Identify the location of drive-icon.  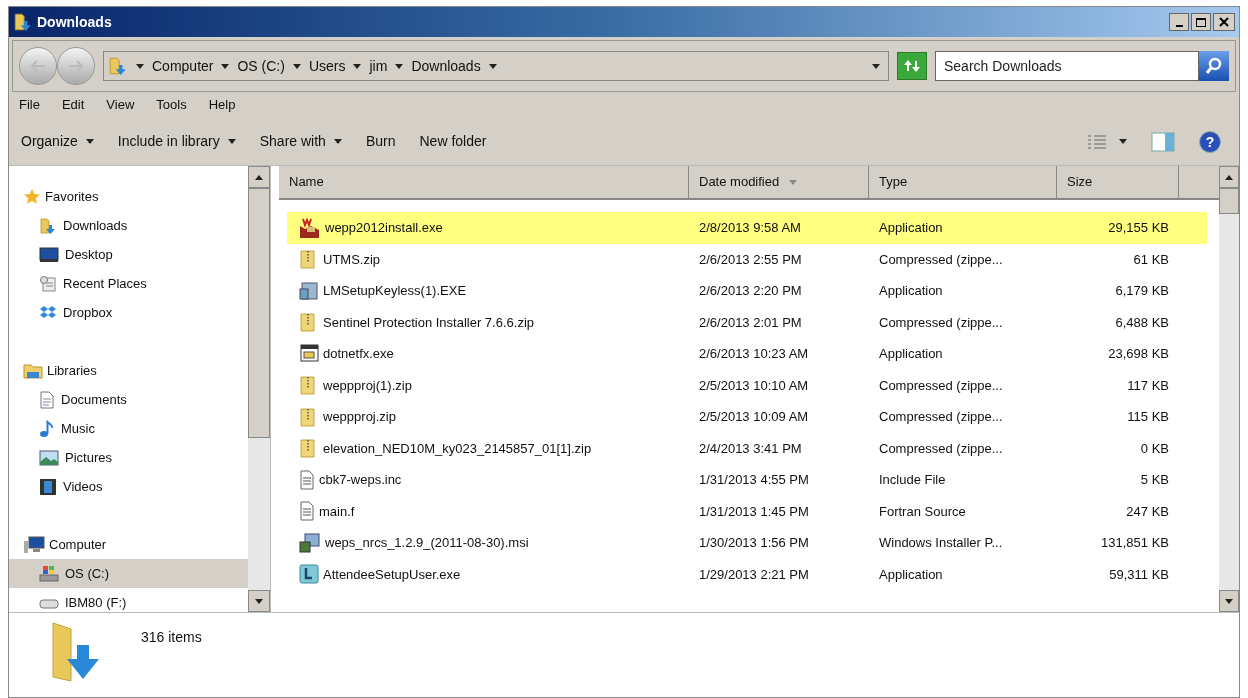
(49, 573).